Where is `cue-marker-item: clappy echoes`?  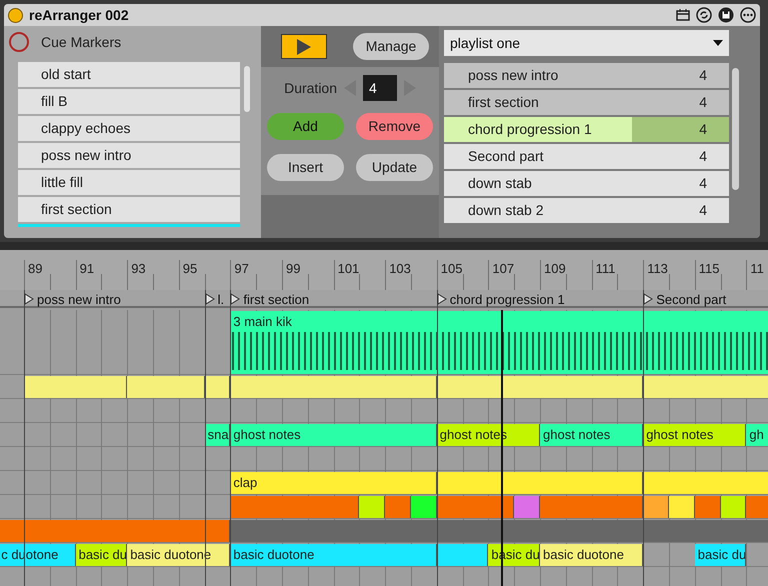 cue-marker-item: clappy echoes is located at coordinates (129, 128).